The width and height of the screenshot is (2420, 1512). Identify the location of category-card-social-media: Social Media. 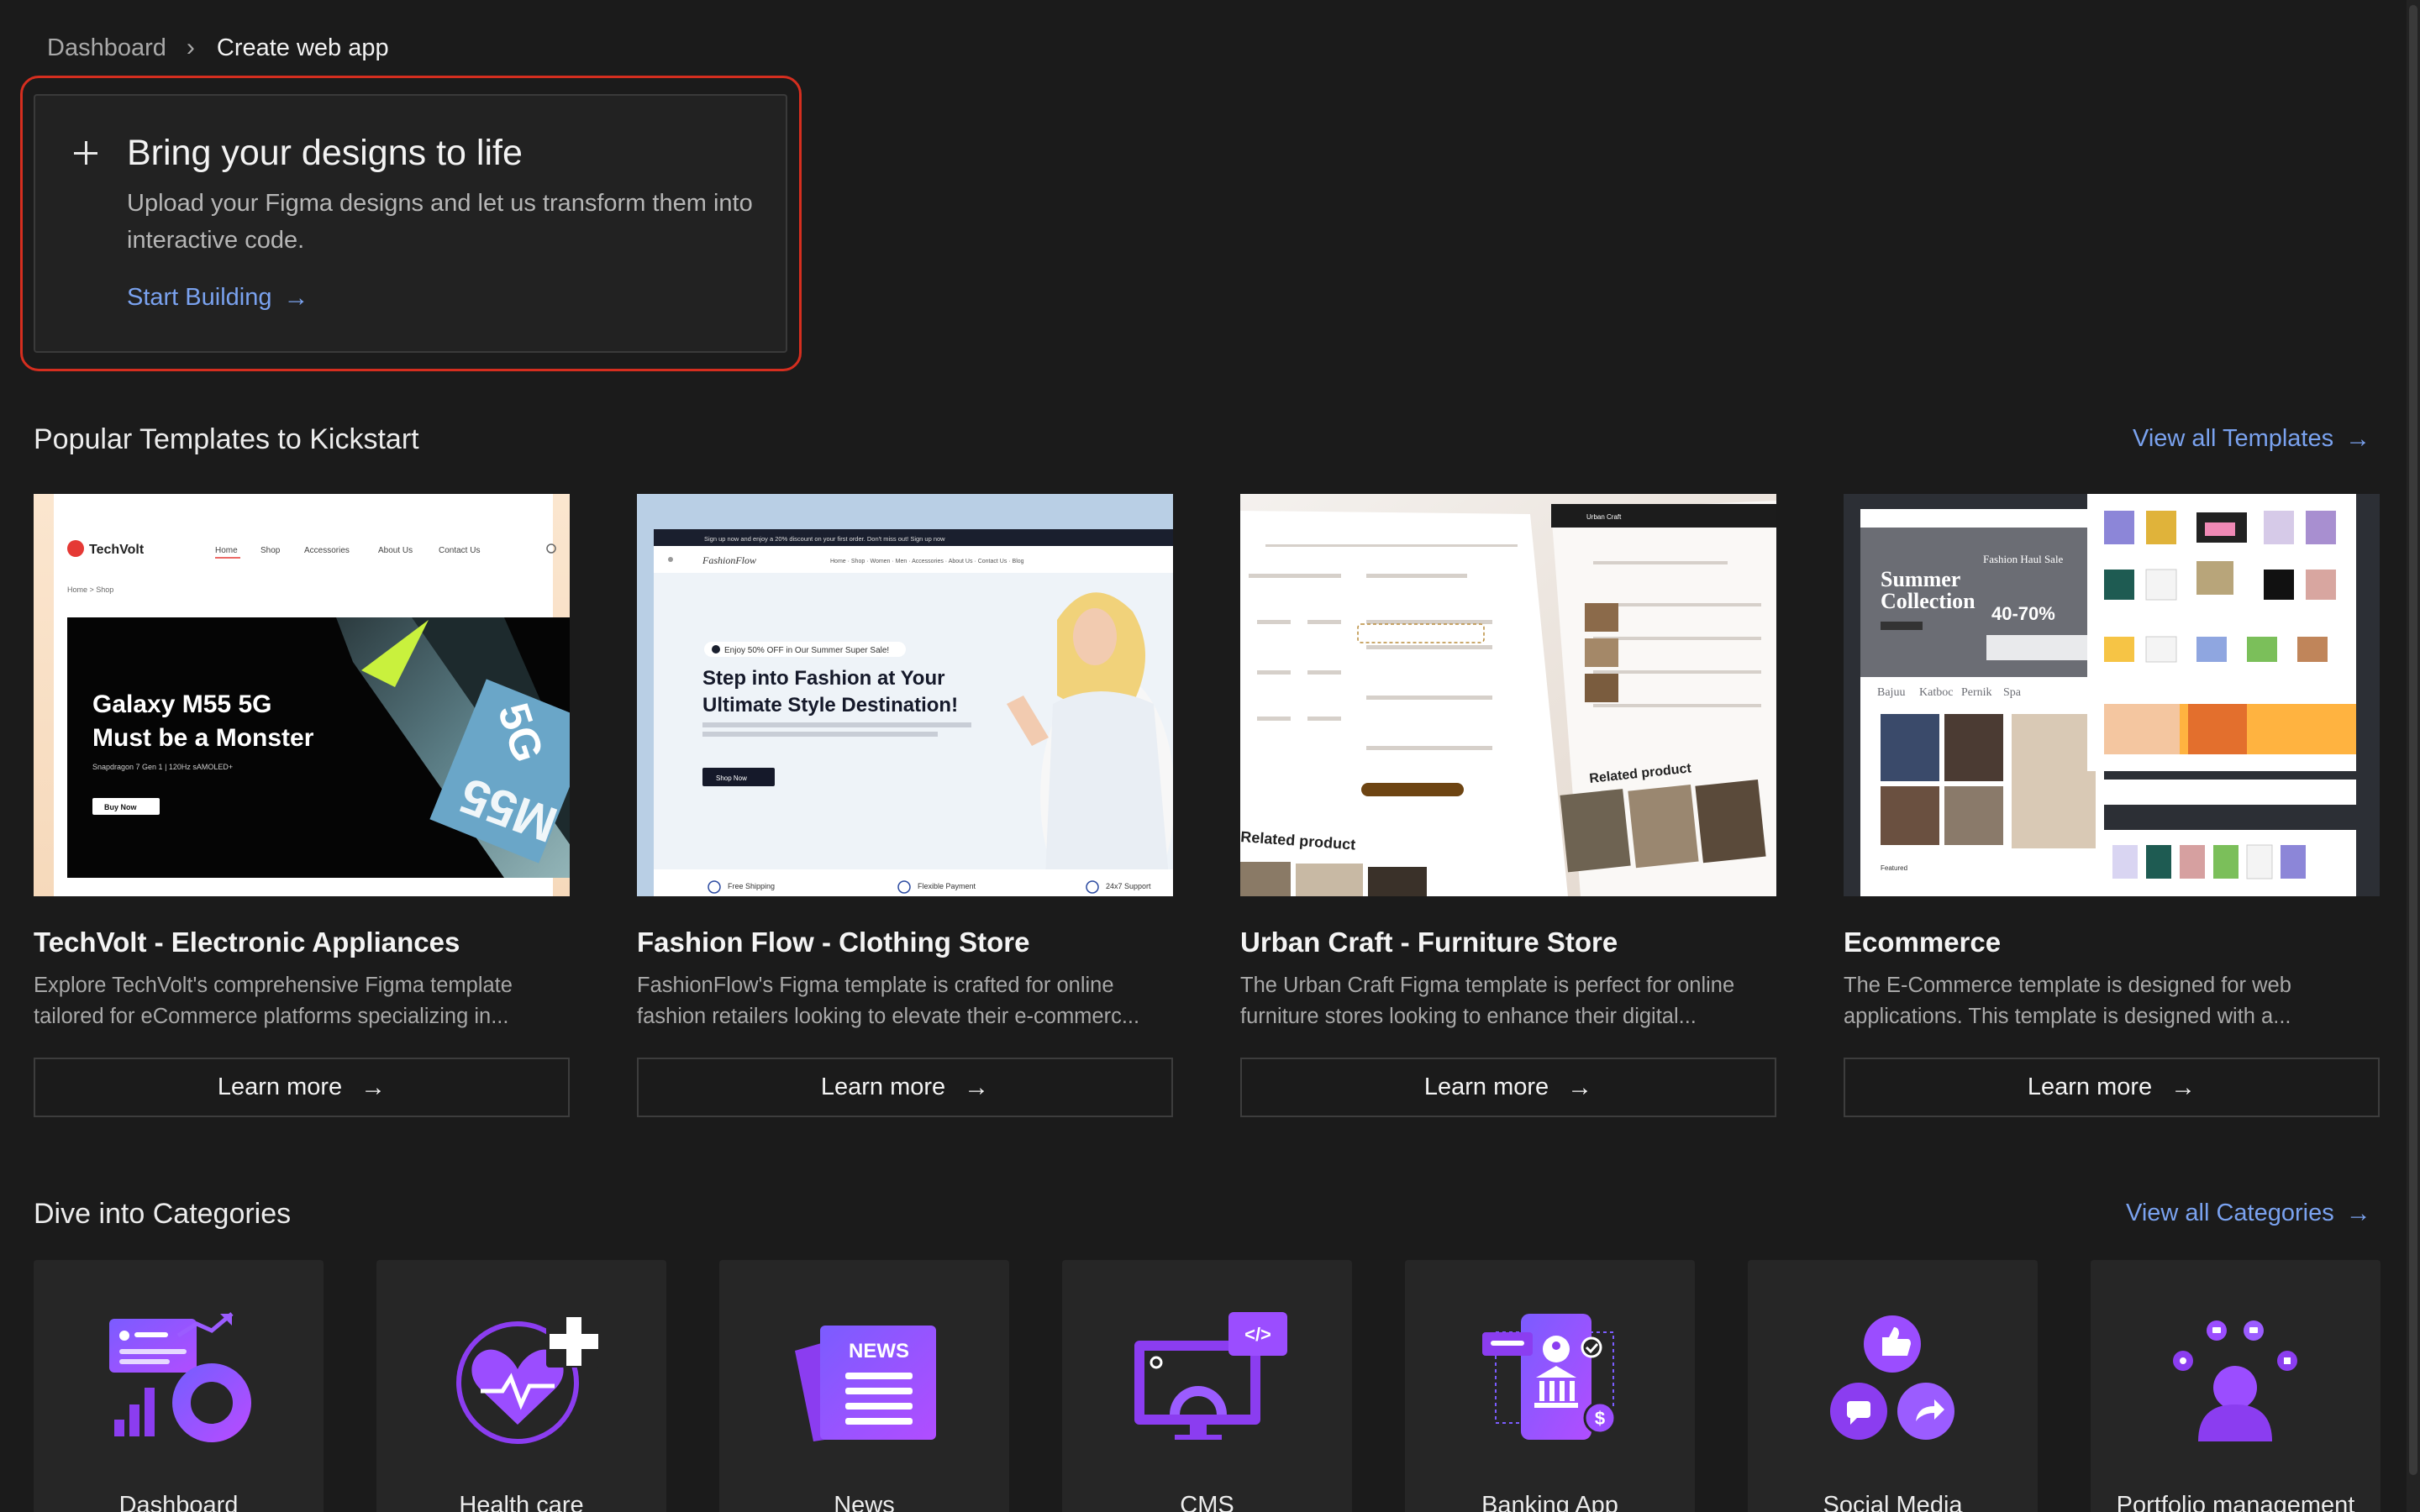
(1893, 1386).